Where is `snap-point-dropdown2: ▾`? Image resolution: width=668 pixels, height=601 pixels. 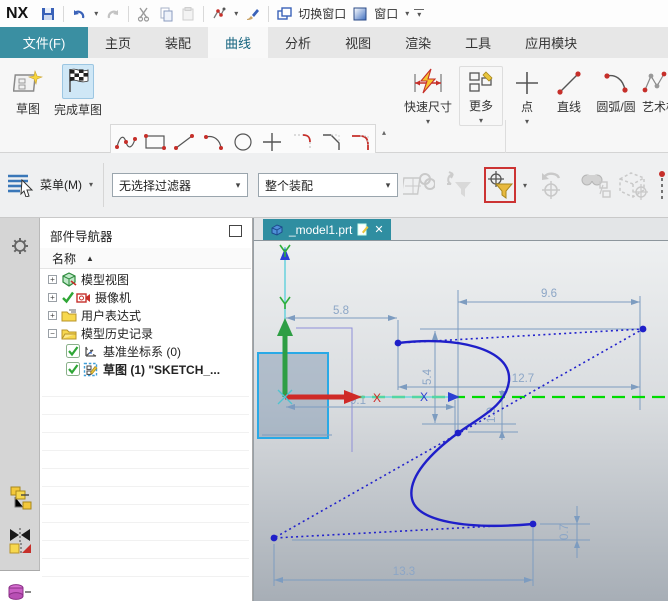 snap-point-dropdown2: ▾ is located at coordinates (525, 185).